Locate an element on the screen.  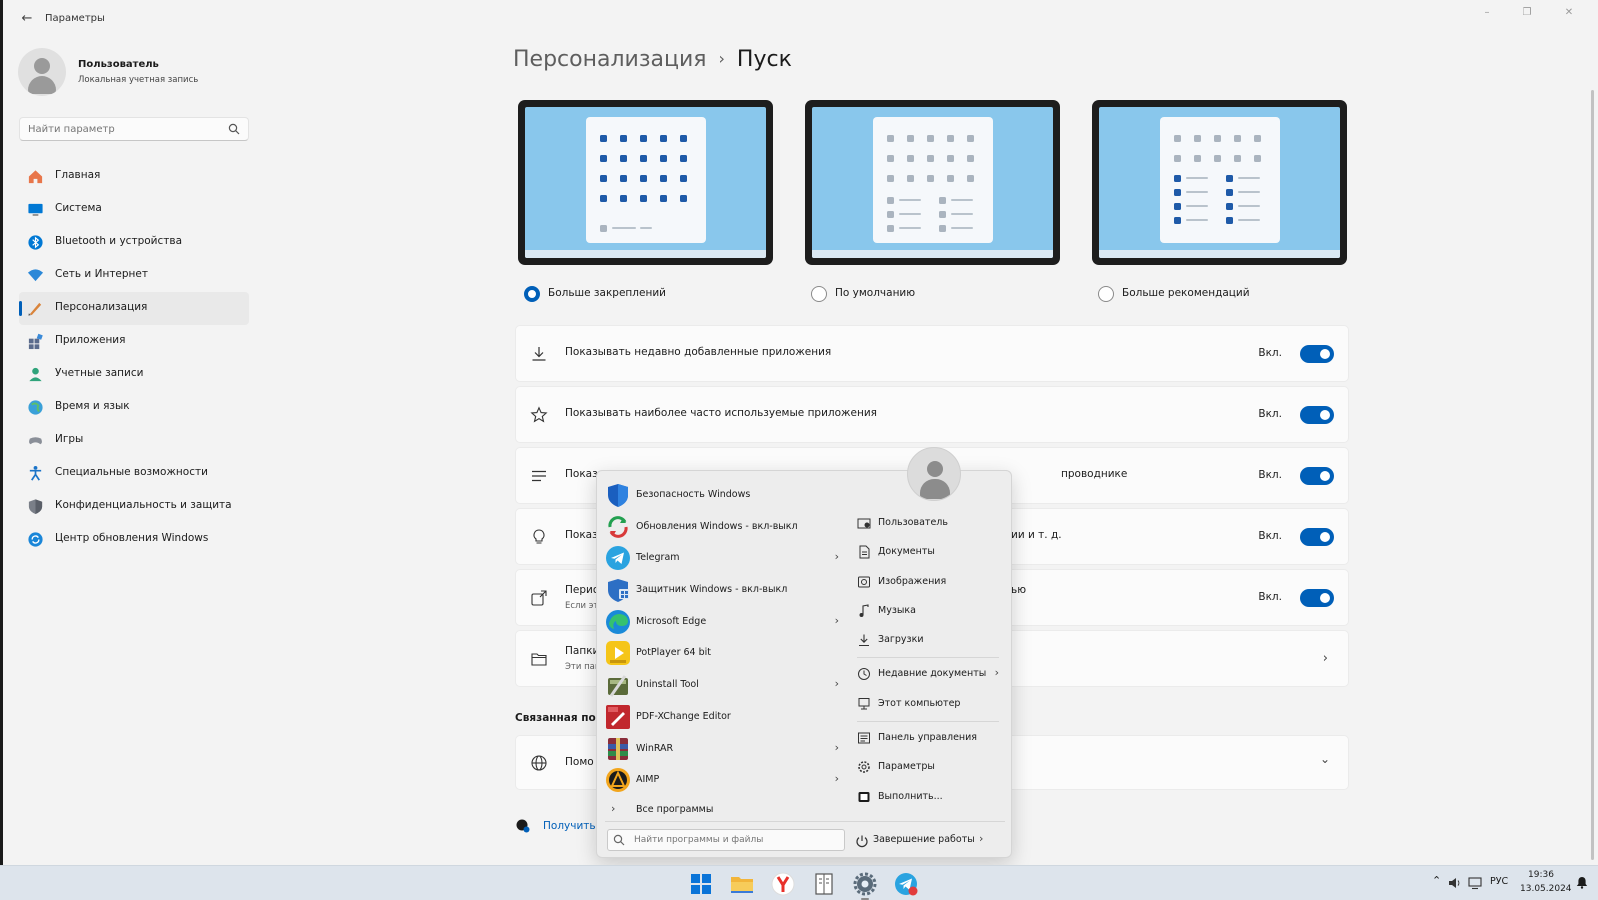
input-language: РУС is located at coordinates (1499, 881).